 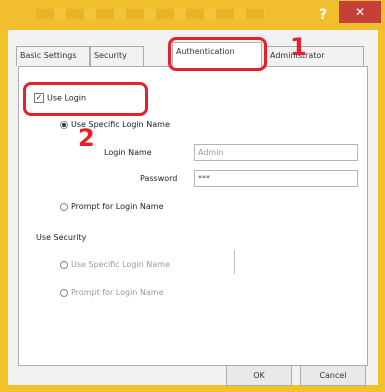 I want to click on help-button: ?, so click(x=323, y=15).